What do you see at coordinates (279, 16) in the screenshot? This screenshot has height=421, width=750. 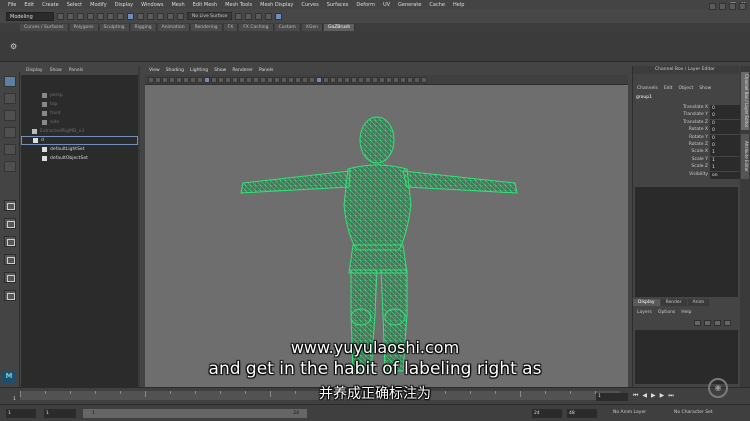 I see `render-view-icon` at bounding box center [279, 16].